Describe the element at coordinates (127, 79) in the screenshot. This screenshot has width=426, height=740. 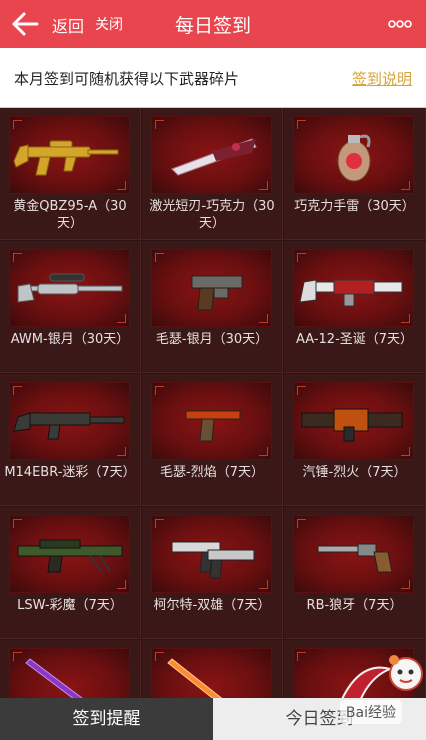
I see `info-text: 本月签到可随机获得以下武器碎片` at that location.